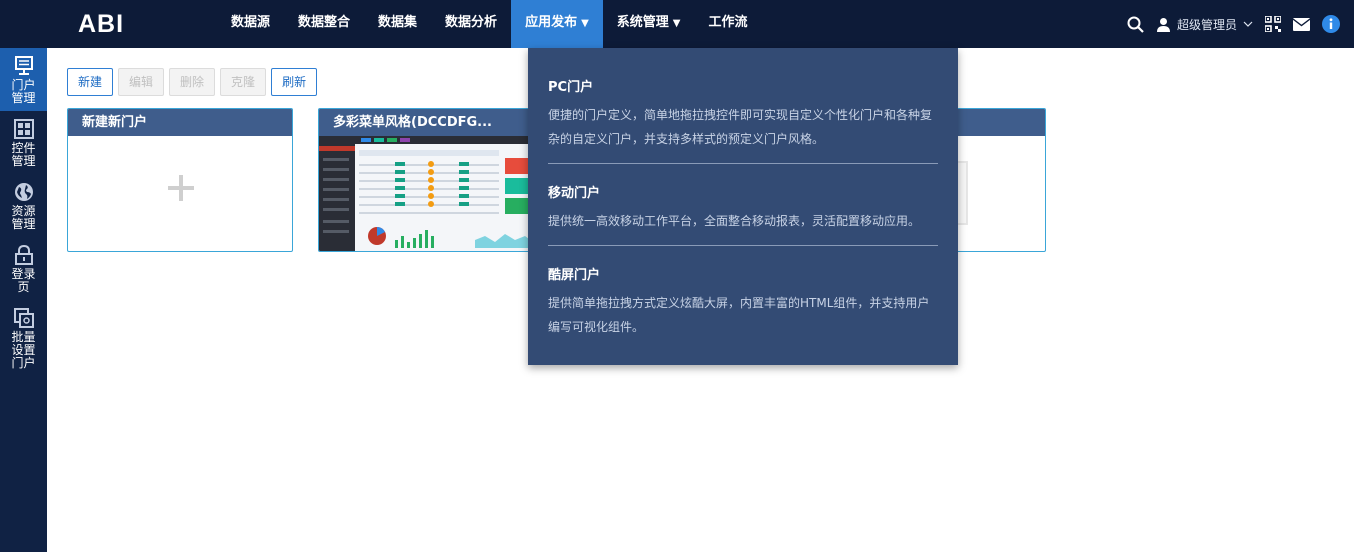 Image resolution: width=1354 pixels, height=552 pixels. Describe the element at coordinates (1135, 24) in the screenshot. I see `search-icon` at that location.